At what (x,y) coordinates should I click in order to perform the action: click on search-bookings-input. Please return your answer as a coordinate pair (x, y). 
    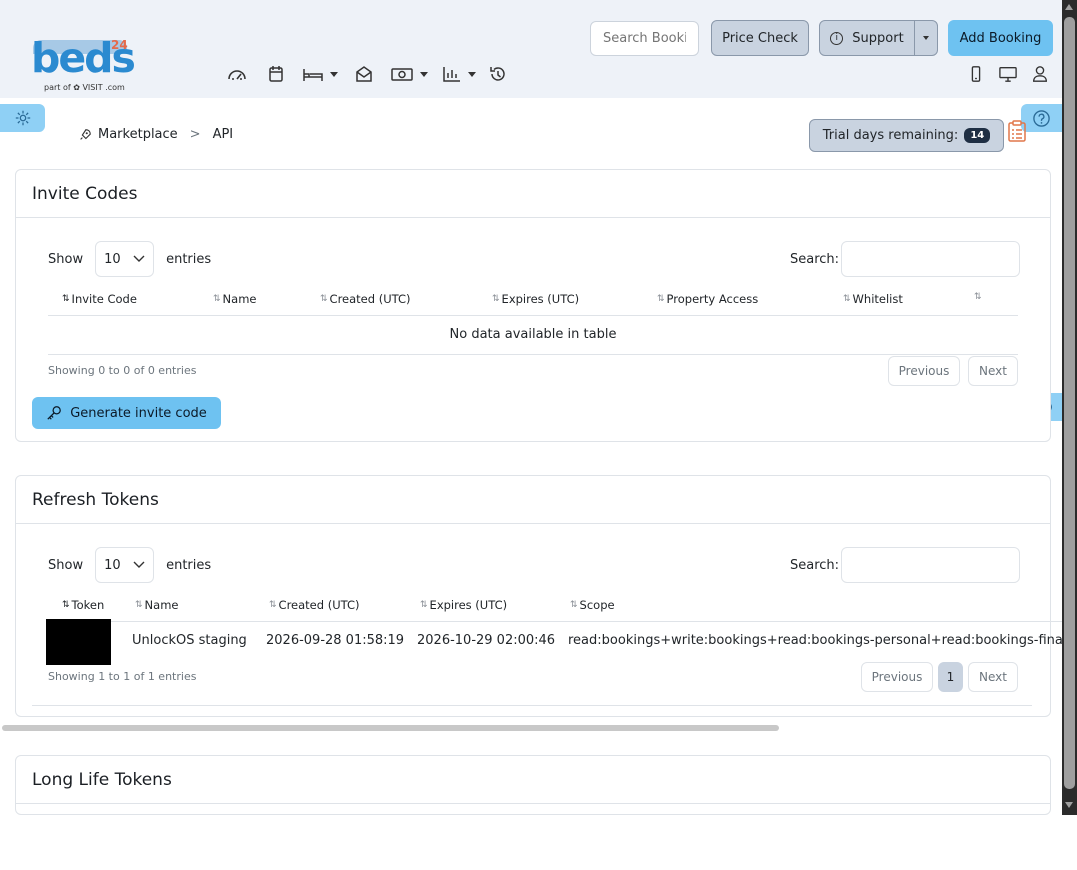
    Looking at the image, I should click on (644, 38).